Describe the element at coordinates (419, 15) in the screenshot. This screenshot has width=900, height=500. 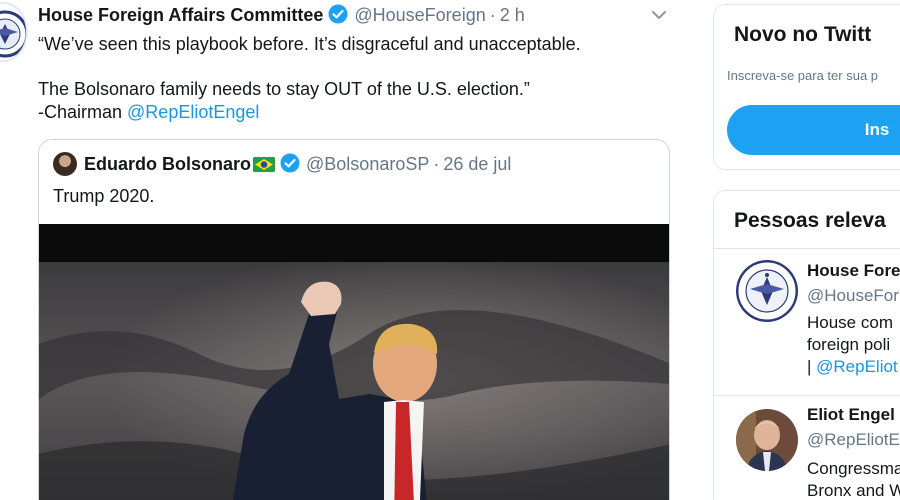
I see `author-handle: @HouseForeign` at that location.